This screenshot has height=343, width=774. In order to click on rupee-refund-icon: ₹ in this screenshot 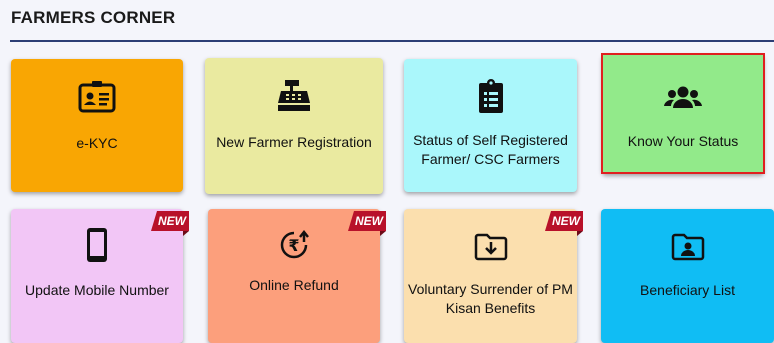, I will do `click(294, 245)`.